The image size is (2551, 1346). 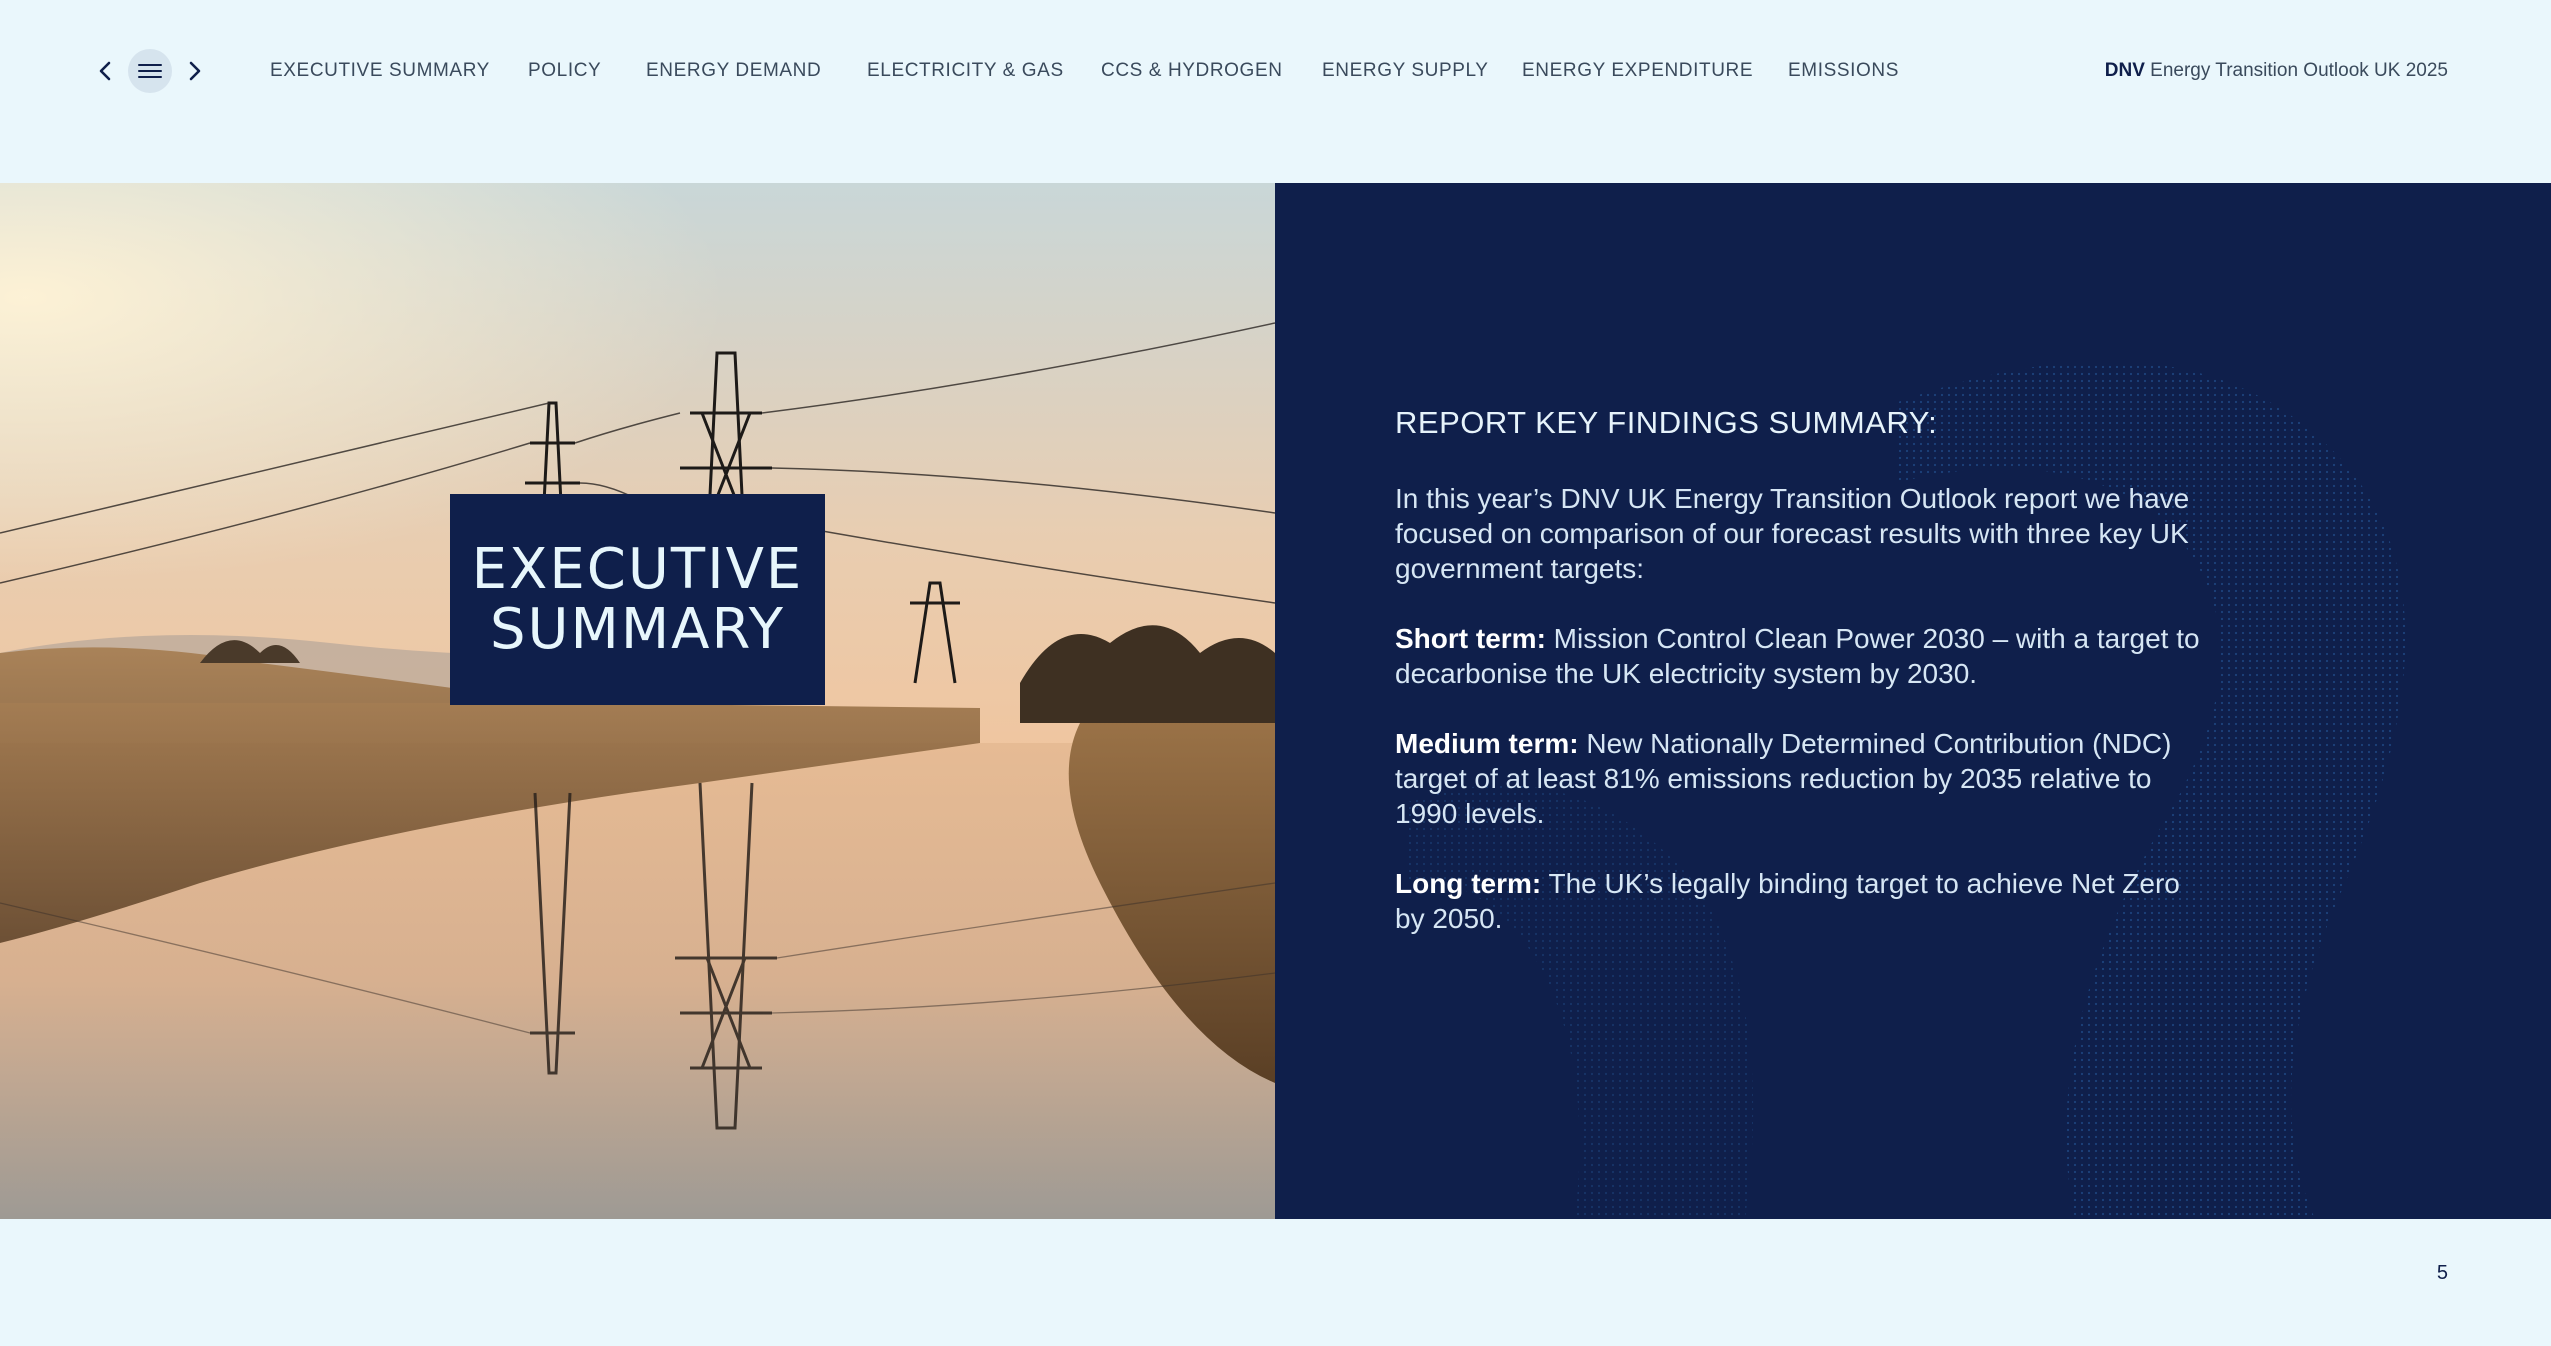 I want to click on short-term-label: Short term:, so click(x=1470, y=638).